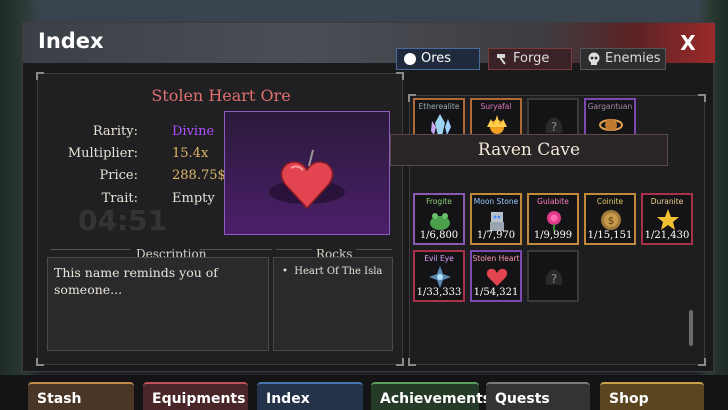 This screenshot has height=410, width=728. I want to click on ore-cell-frogite: Frogite 1/6,800, so click(439, 219).